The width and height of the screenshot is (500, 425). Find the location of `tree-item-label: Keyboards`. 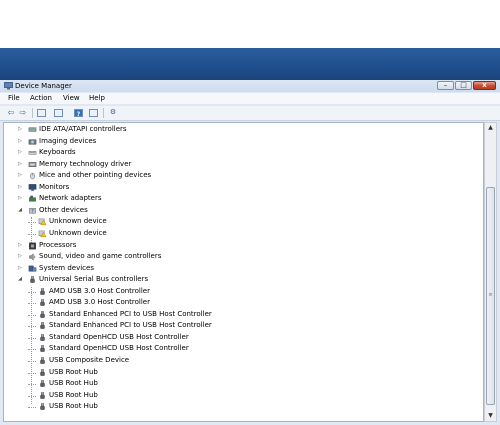

tree-item-label: Keyboards is located at coordinates (57, 152).